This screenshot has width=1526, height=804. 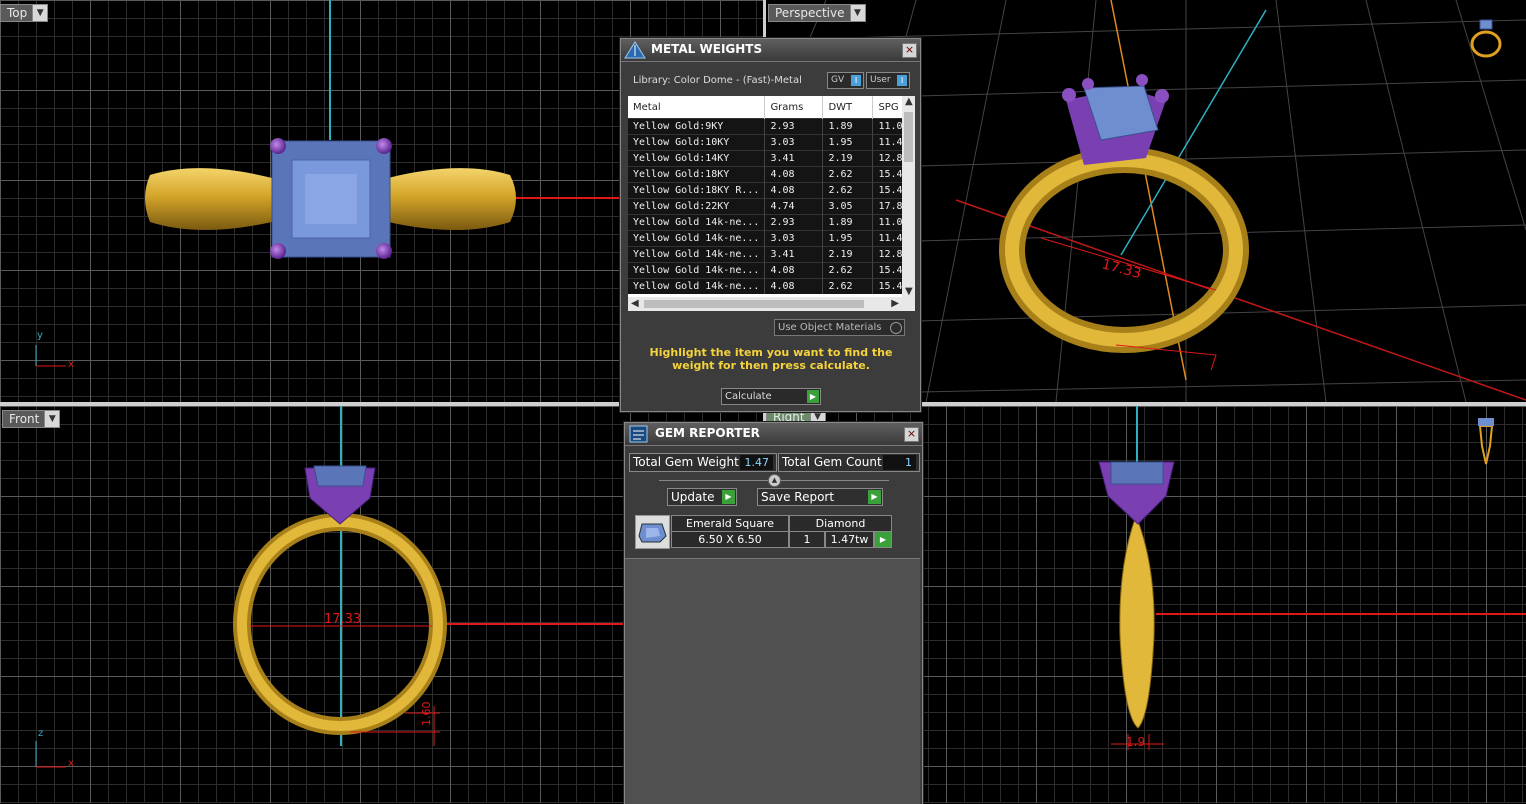 What do you see at coordinates (756, 462) in the screenshot?
I see `total-gem-weight-value: 1.47` at bounding box center [756, 462].